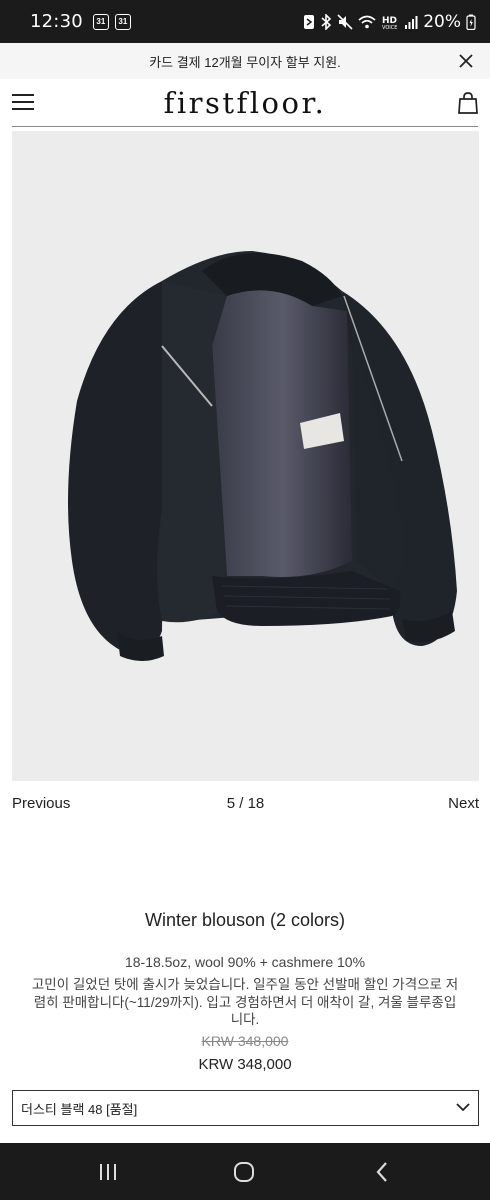  I want to click on announcement-bar: 카드 결제 12개월 무이자 할부 지원., so click(245, 61).